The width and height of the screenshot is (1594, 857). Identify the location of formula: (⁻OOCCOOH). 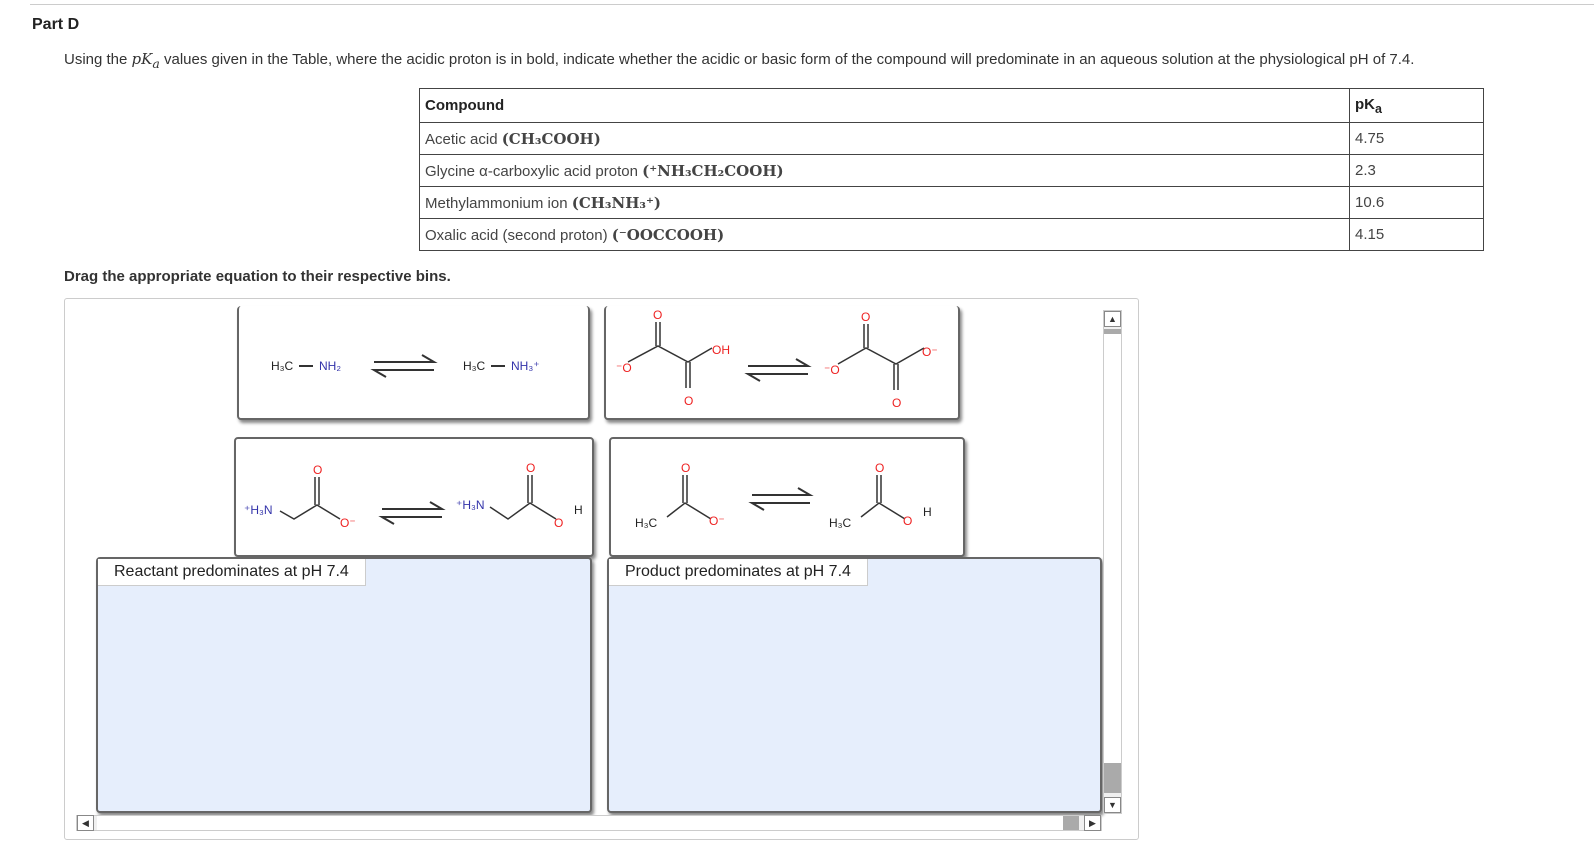
(668, 234).